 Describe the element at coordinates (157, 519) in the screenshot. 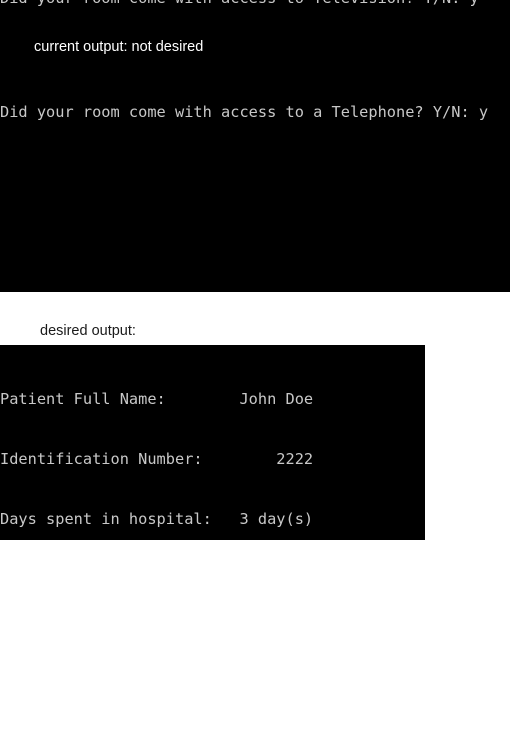

I see `desired-row-days-spent: Days spent in hospital: 3 day(s)` at that location.